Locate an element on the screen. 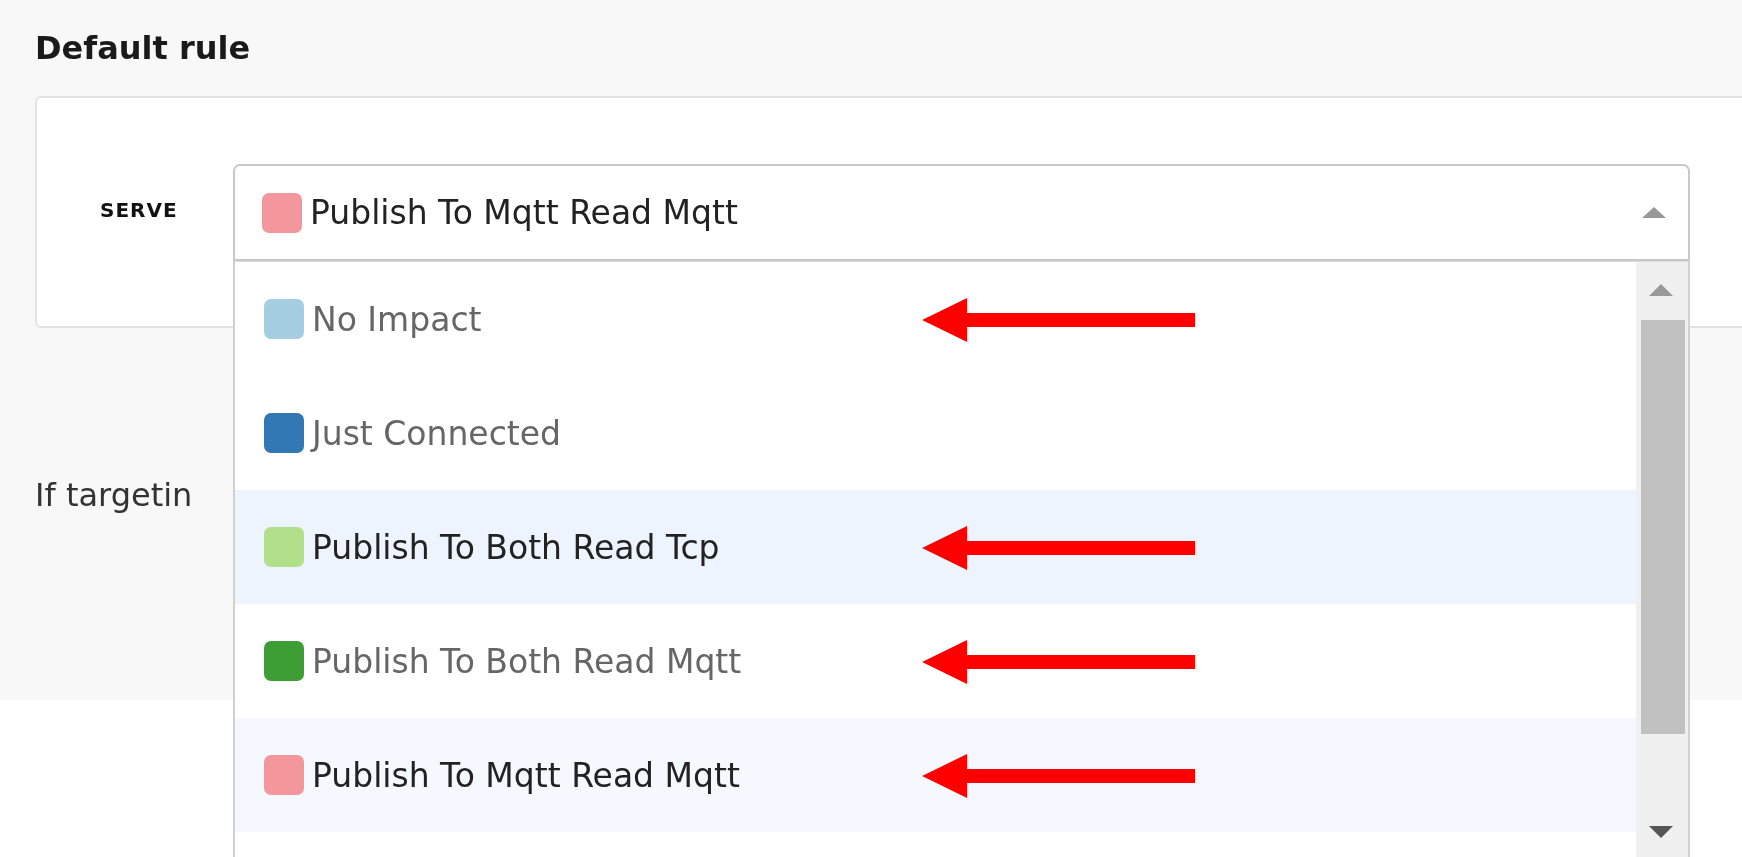 The width and height of the screenshot is (1742, 857). field-label: SERVE is located at coordinates (139, 210).